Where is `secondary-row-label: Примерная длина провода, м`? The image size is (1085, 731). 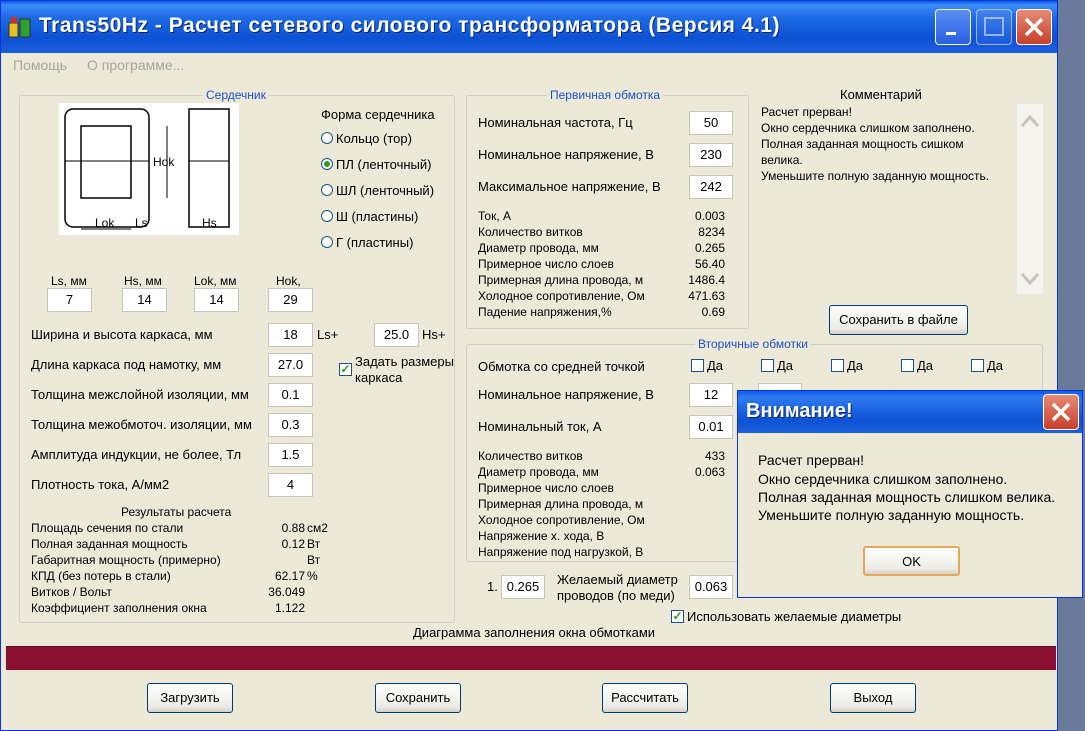
secondary-row-label: Примерная длина провода, м is located at coordinates (561, 504).